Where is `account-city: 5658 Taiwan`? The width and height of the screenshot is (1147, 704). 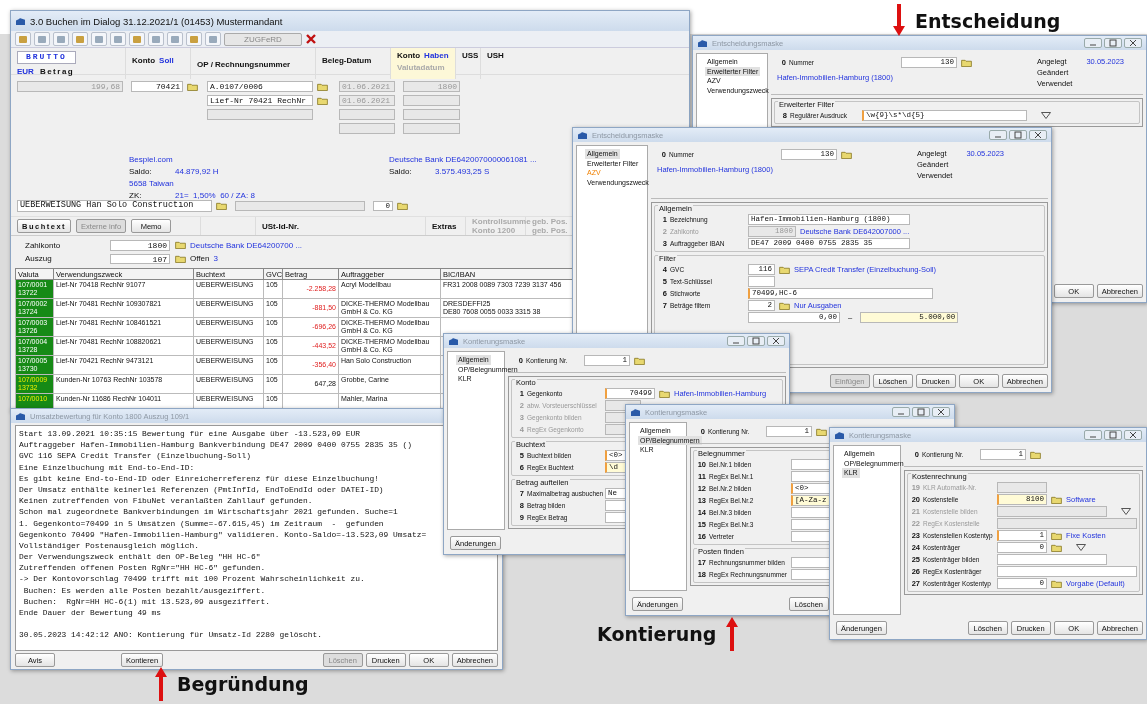 account-city: 5658 Taiwan is located at coordinates (152, 184).